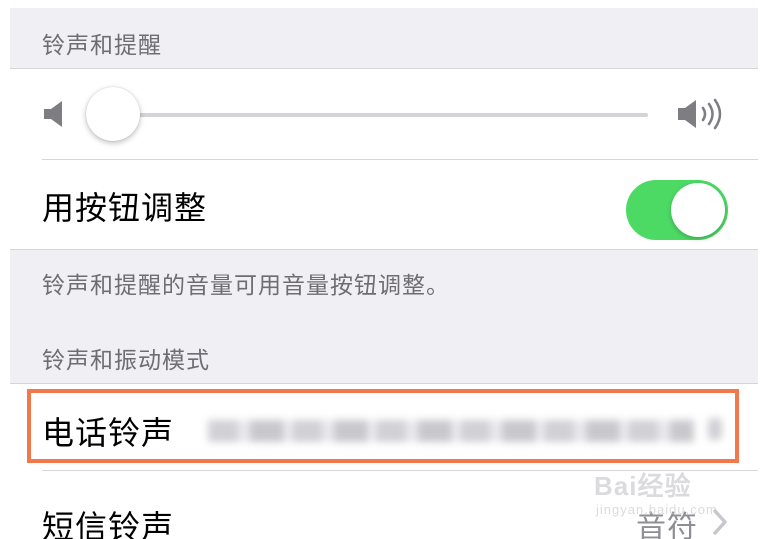 The height and width of the screenshot is (539, 778). I want to click on speaker-low-icon, so click(53, 114).